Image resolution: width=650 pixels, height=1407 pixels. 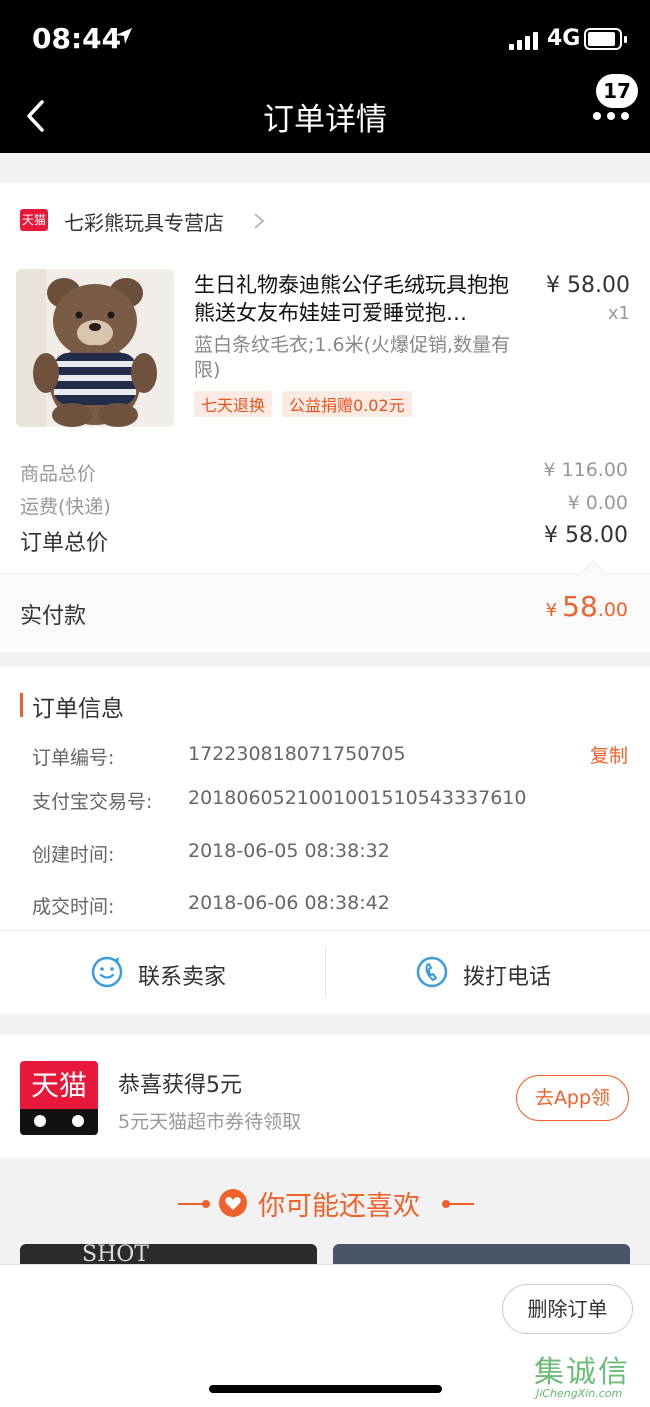 What do you see at coordinates (65, 507) in the screenshot?
I see `shipping-label: 运费(快递)` at bounding box center [65, 507].